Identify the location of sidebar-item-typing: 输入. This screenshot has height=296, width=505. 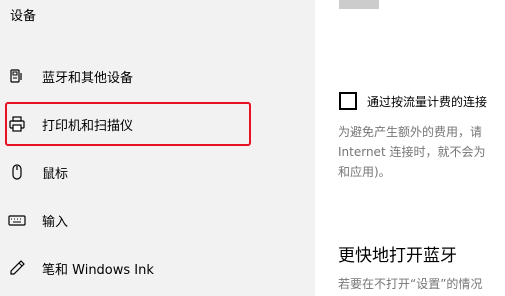
(157, 220).